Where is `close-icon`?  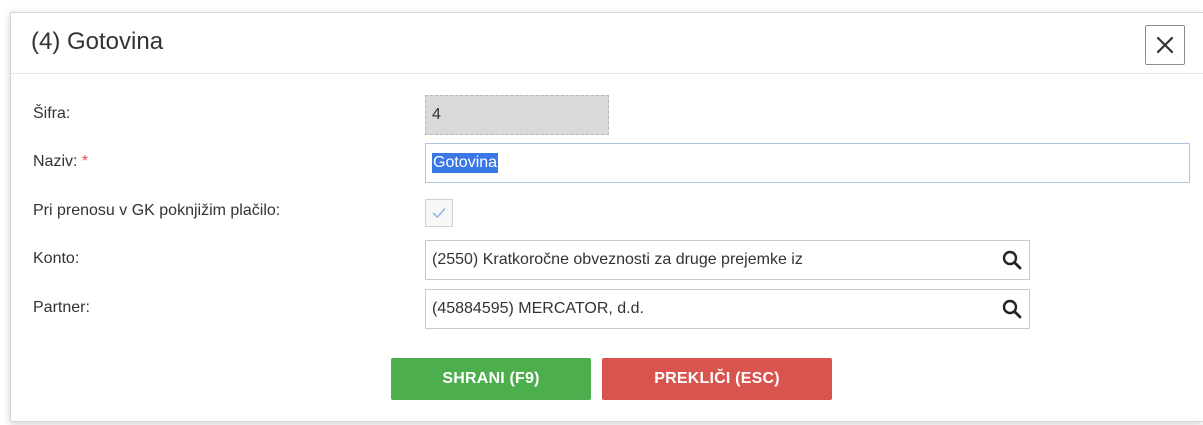
close-icon is located at coordinates (1165, 45).